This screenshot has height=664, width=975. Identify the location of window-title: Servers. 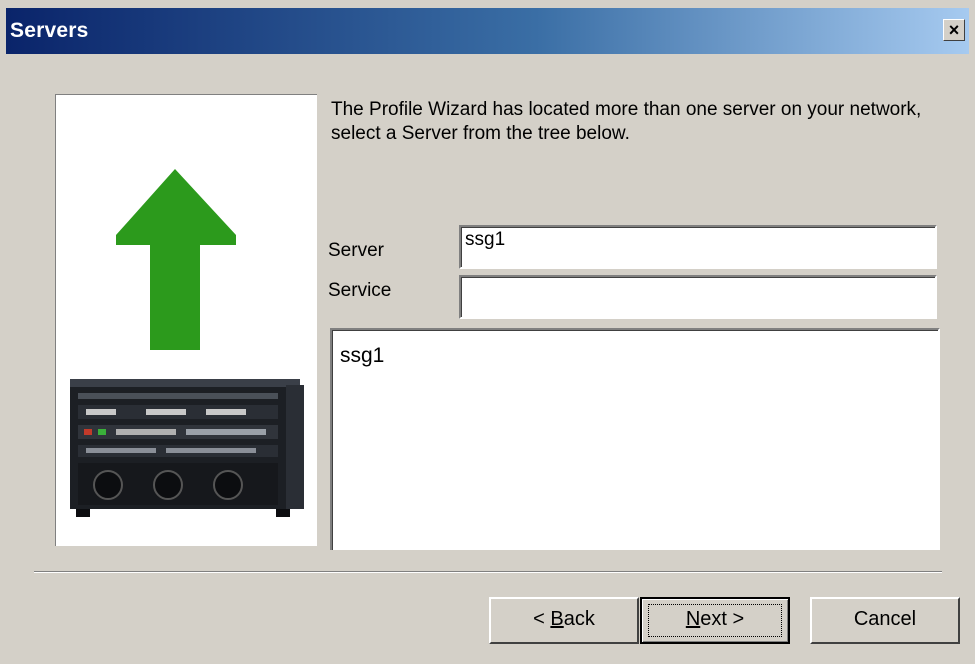
(49, 30).